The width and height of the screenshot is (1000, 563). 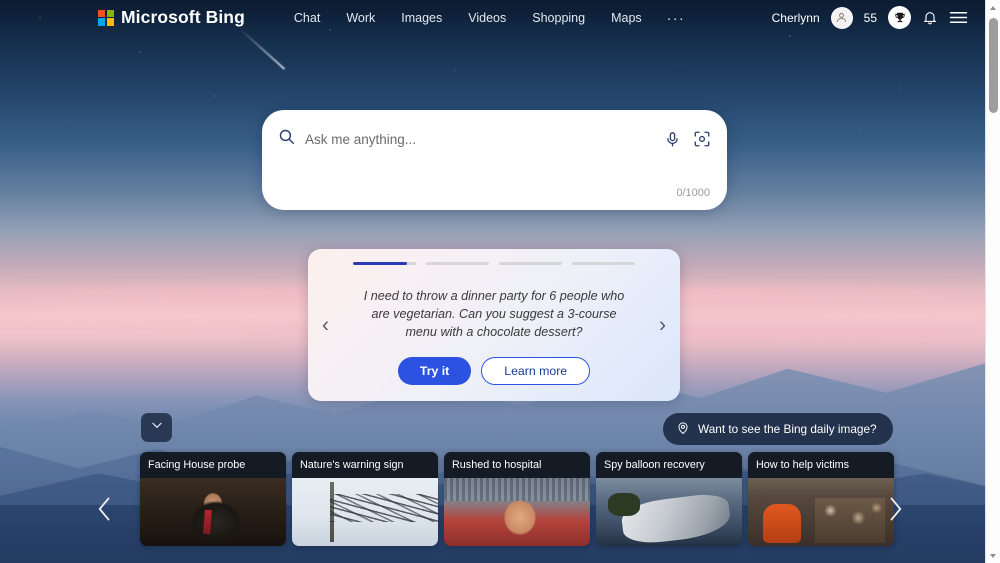 I want to click on character-counter: 0/1000, so click(x=693, y=193).